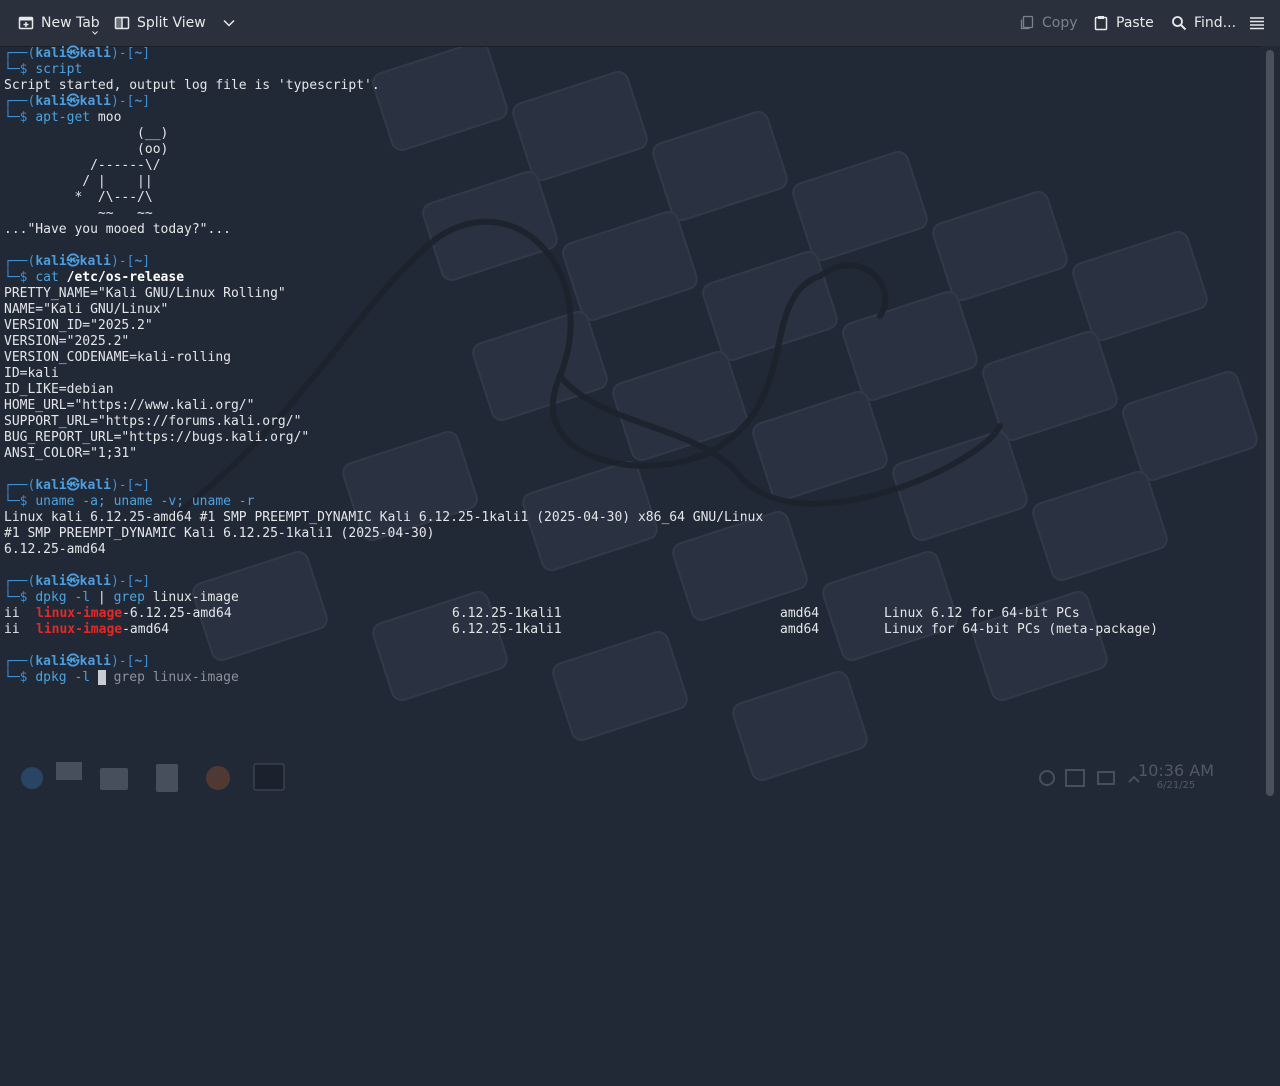  I want to click on paste-button: Paste, so click(1123, 23).